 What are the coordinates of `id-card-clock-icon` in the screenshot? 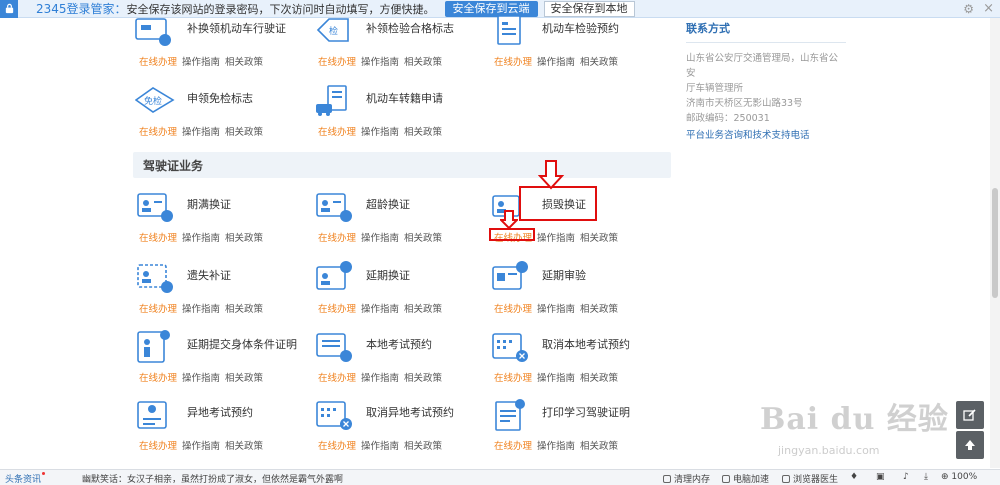 It's located at (155, 207).